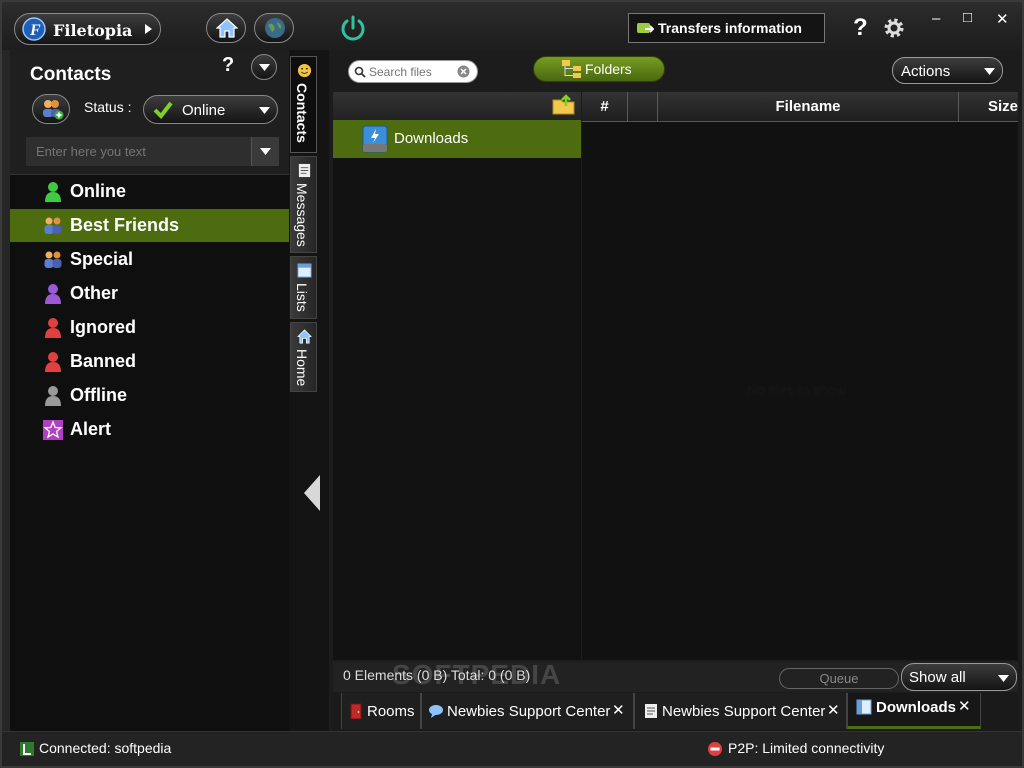 The width and height of the screenshot is (1024, 768). I want to click on tab-downloads: Downloads ✕, so click(914, 711).